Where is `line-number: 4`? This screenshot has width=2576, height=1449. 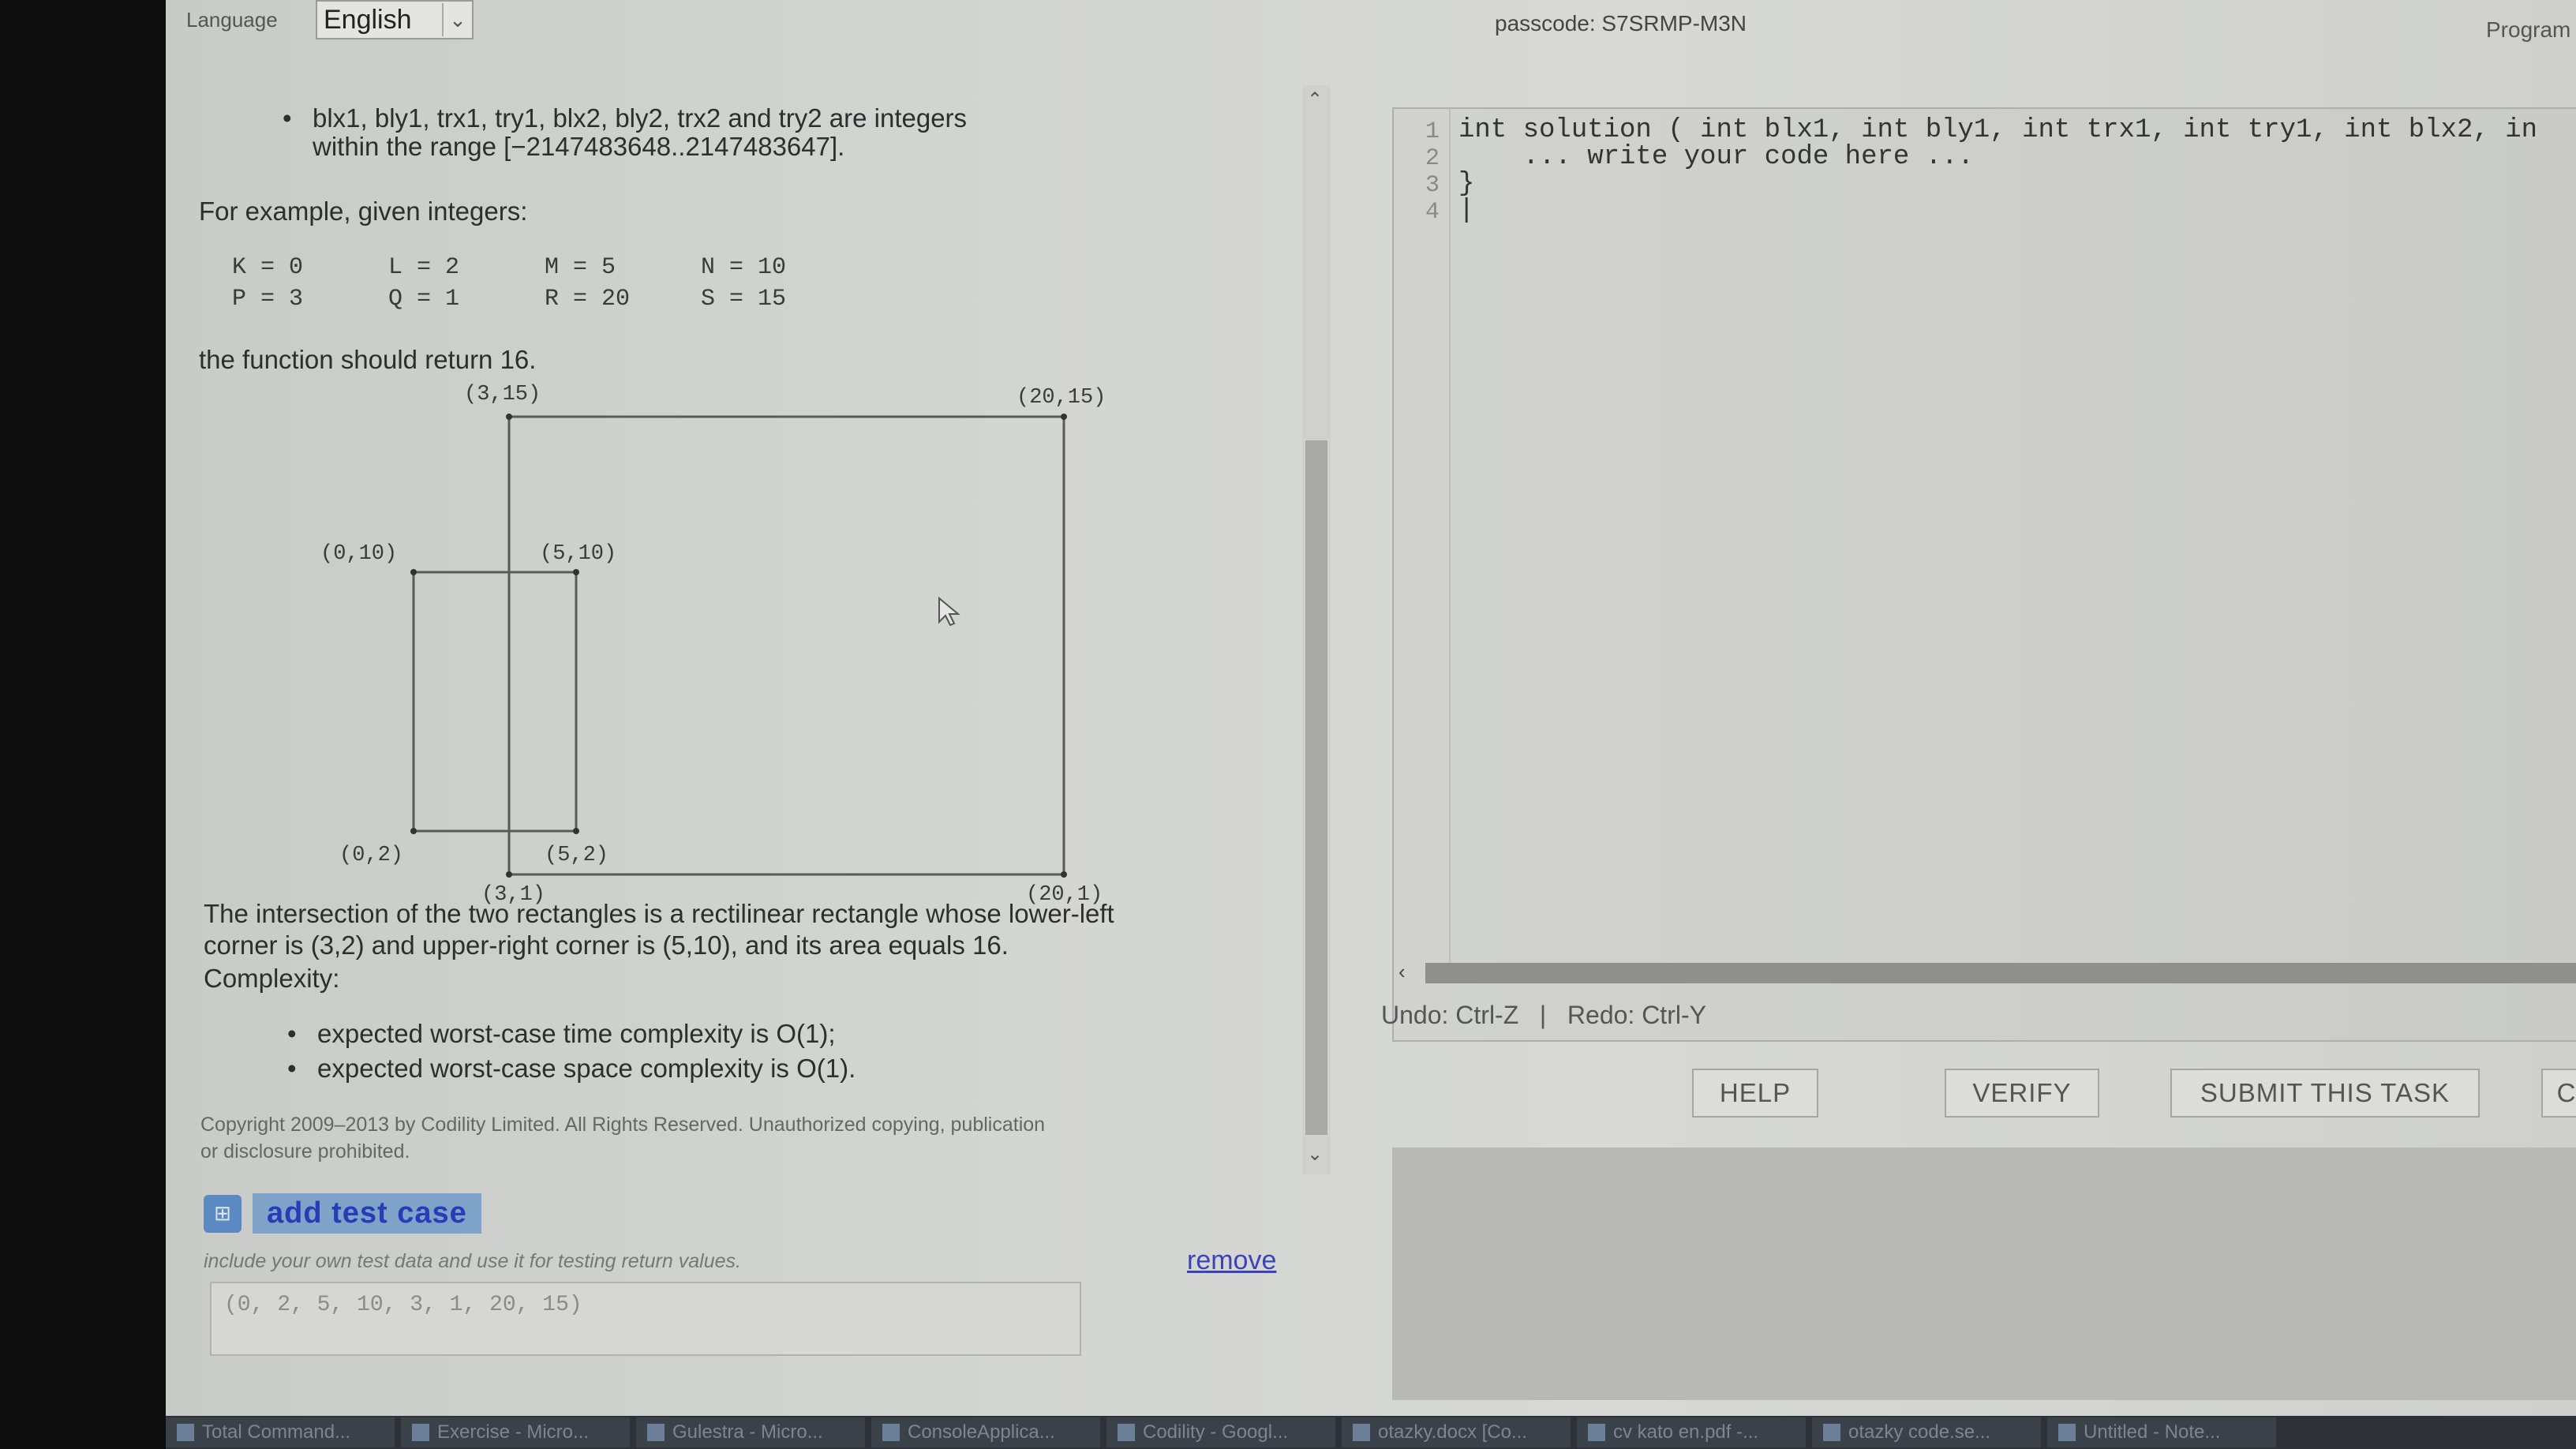 line-number: 4 is located at coordinates (1432, 212).